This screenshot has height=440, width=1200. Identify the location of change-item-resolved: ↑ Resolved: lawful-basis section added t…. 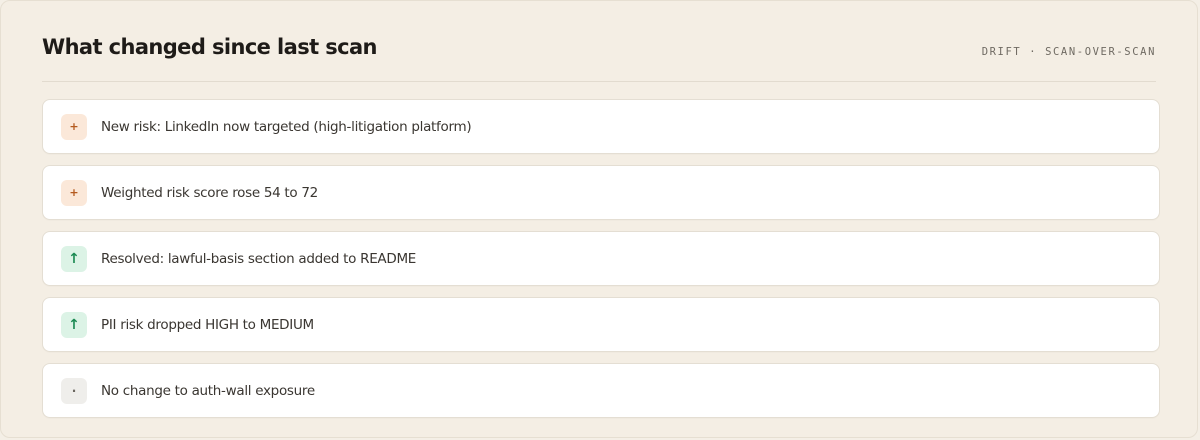
(601, 258).